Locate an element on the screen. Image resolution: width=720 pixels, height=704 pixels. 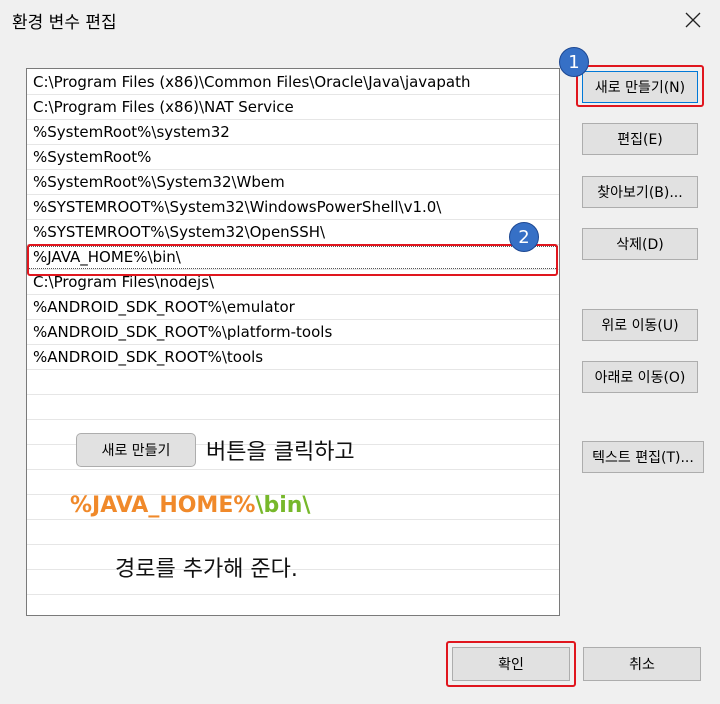
list-item: C:\Program Files (x86)\NAT Service is located at coordinates (293, 107).